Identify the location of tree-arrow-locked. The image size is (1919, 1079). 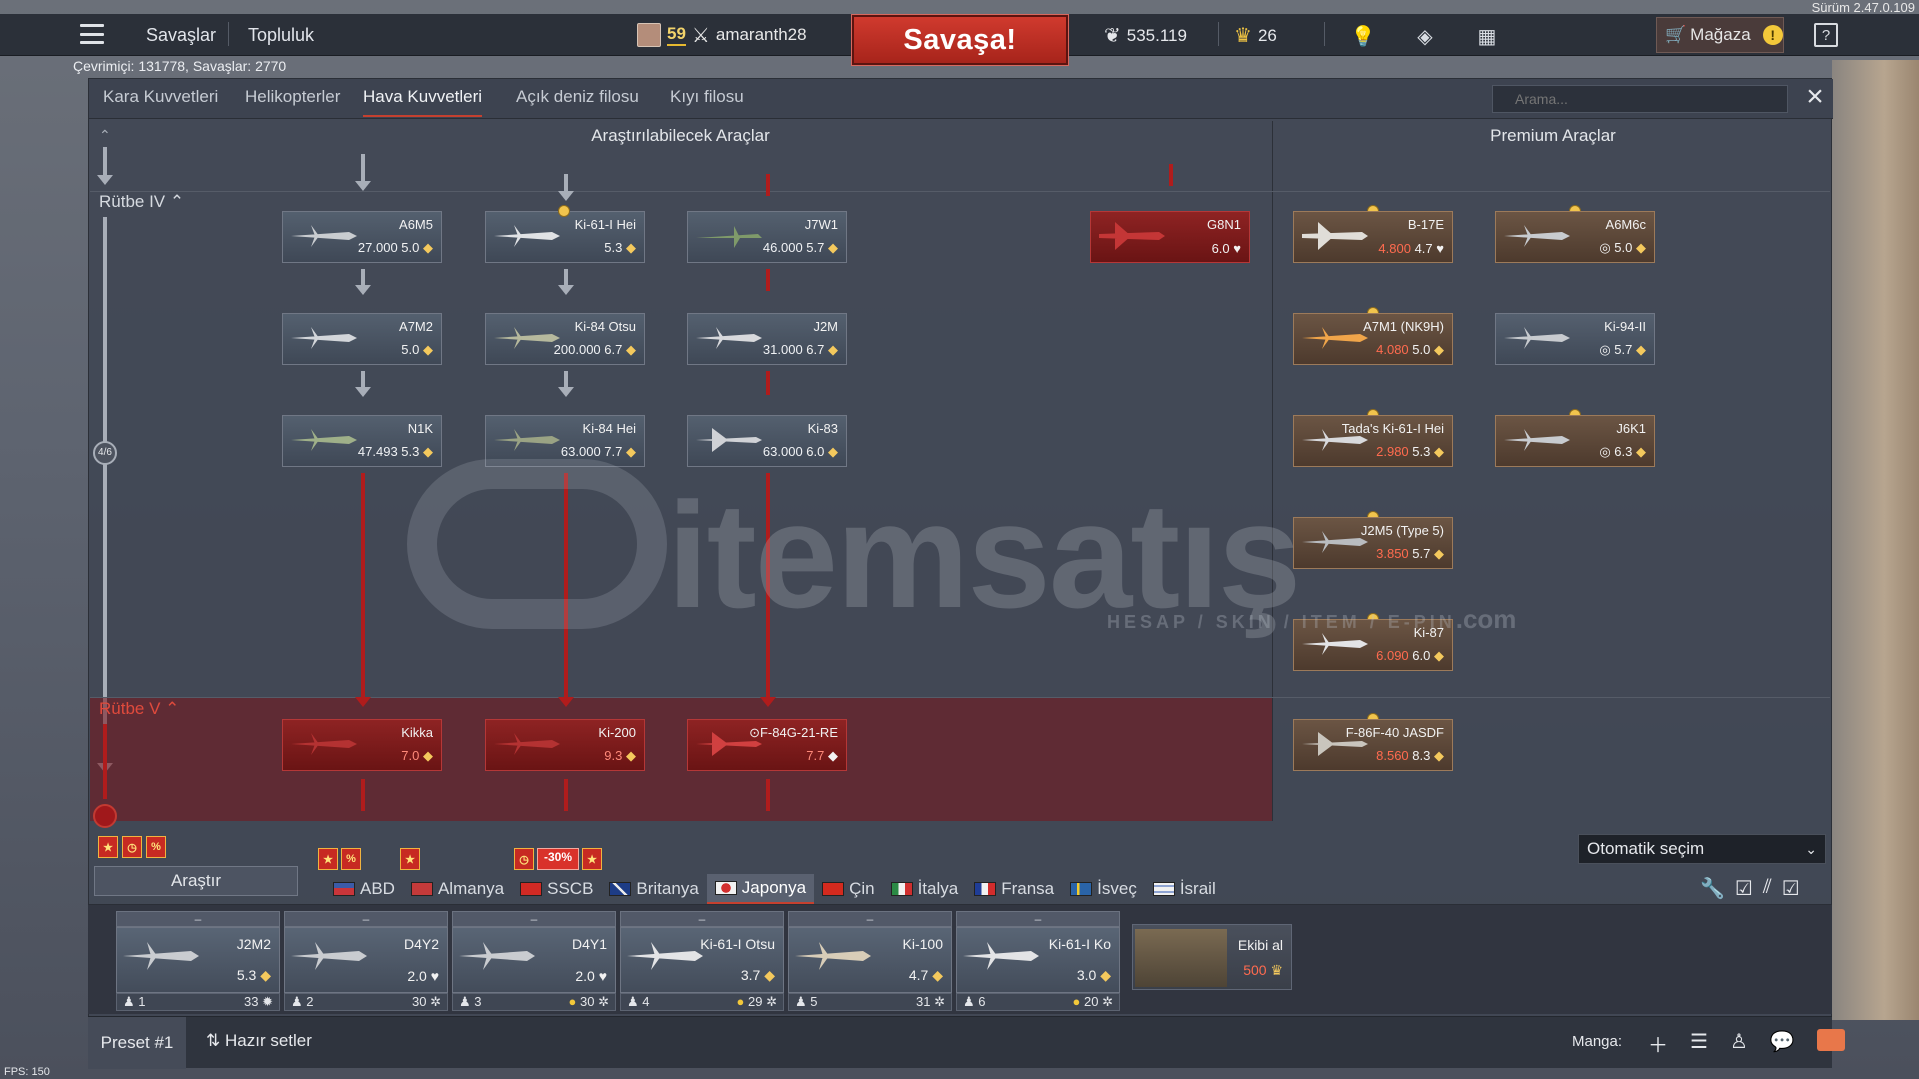
(566, 702).